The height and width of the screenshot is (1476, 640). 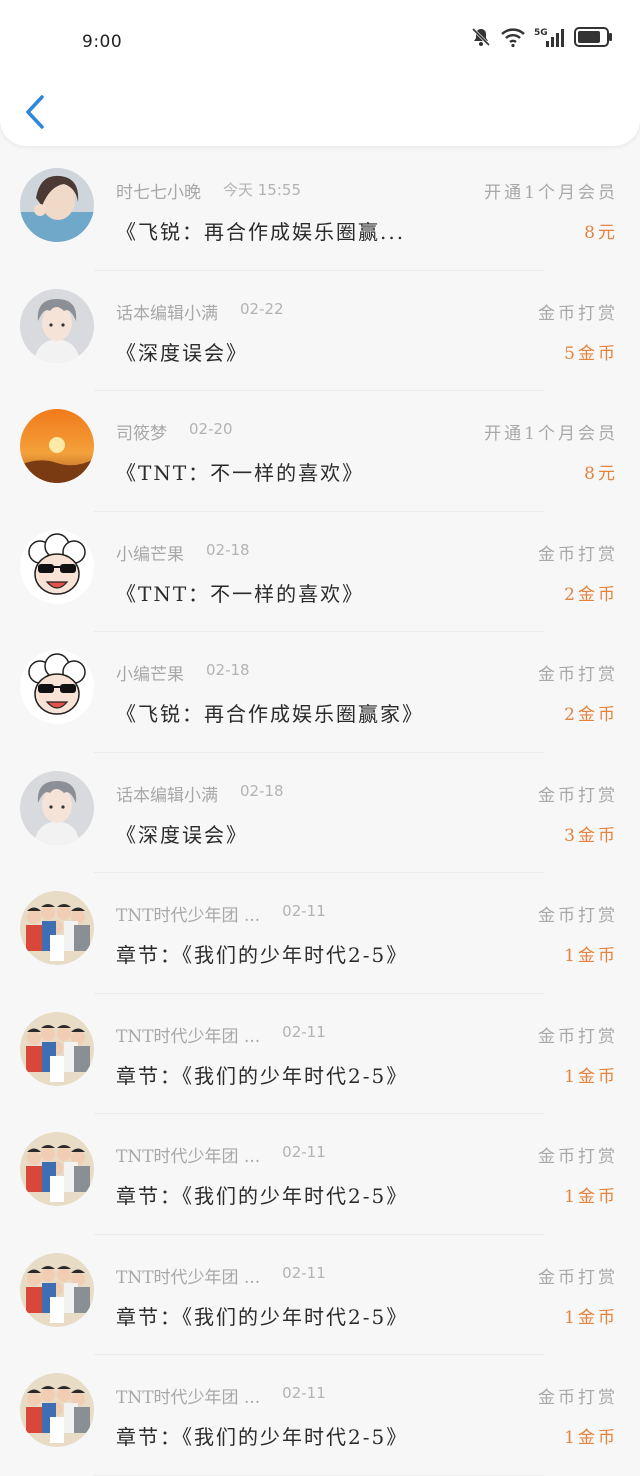 What do you see at coordinates (320, 331) in the screenshot?
I see `list-item: 话本编辑小满 02-22 《深度误会》 金币打赏 5金币` at bounding box center [320, 331].